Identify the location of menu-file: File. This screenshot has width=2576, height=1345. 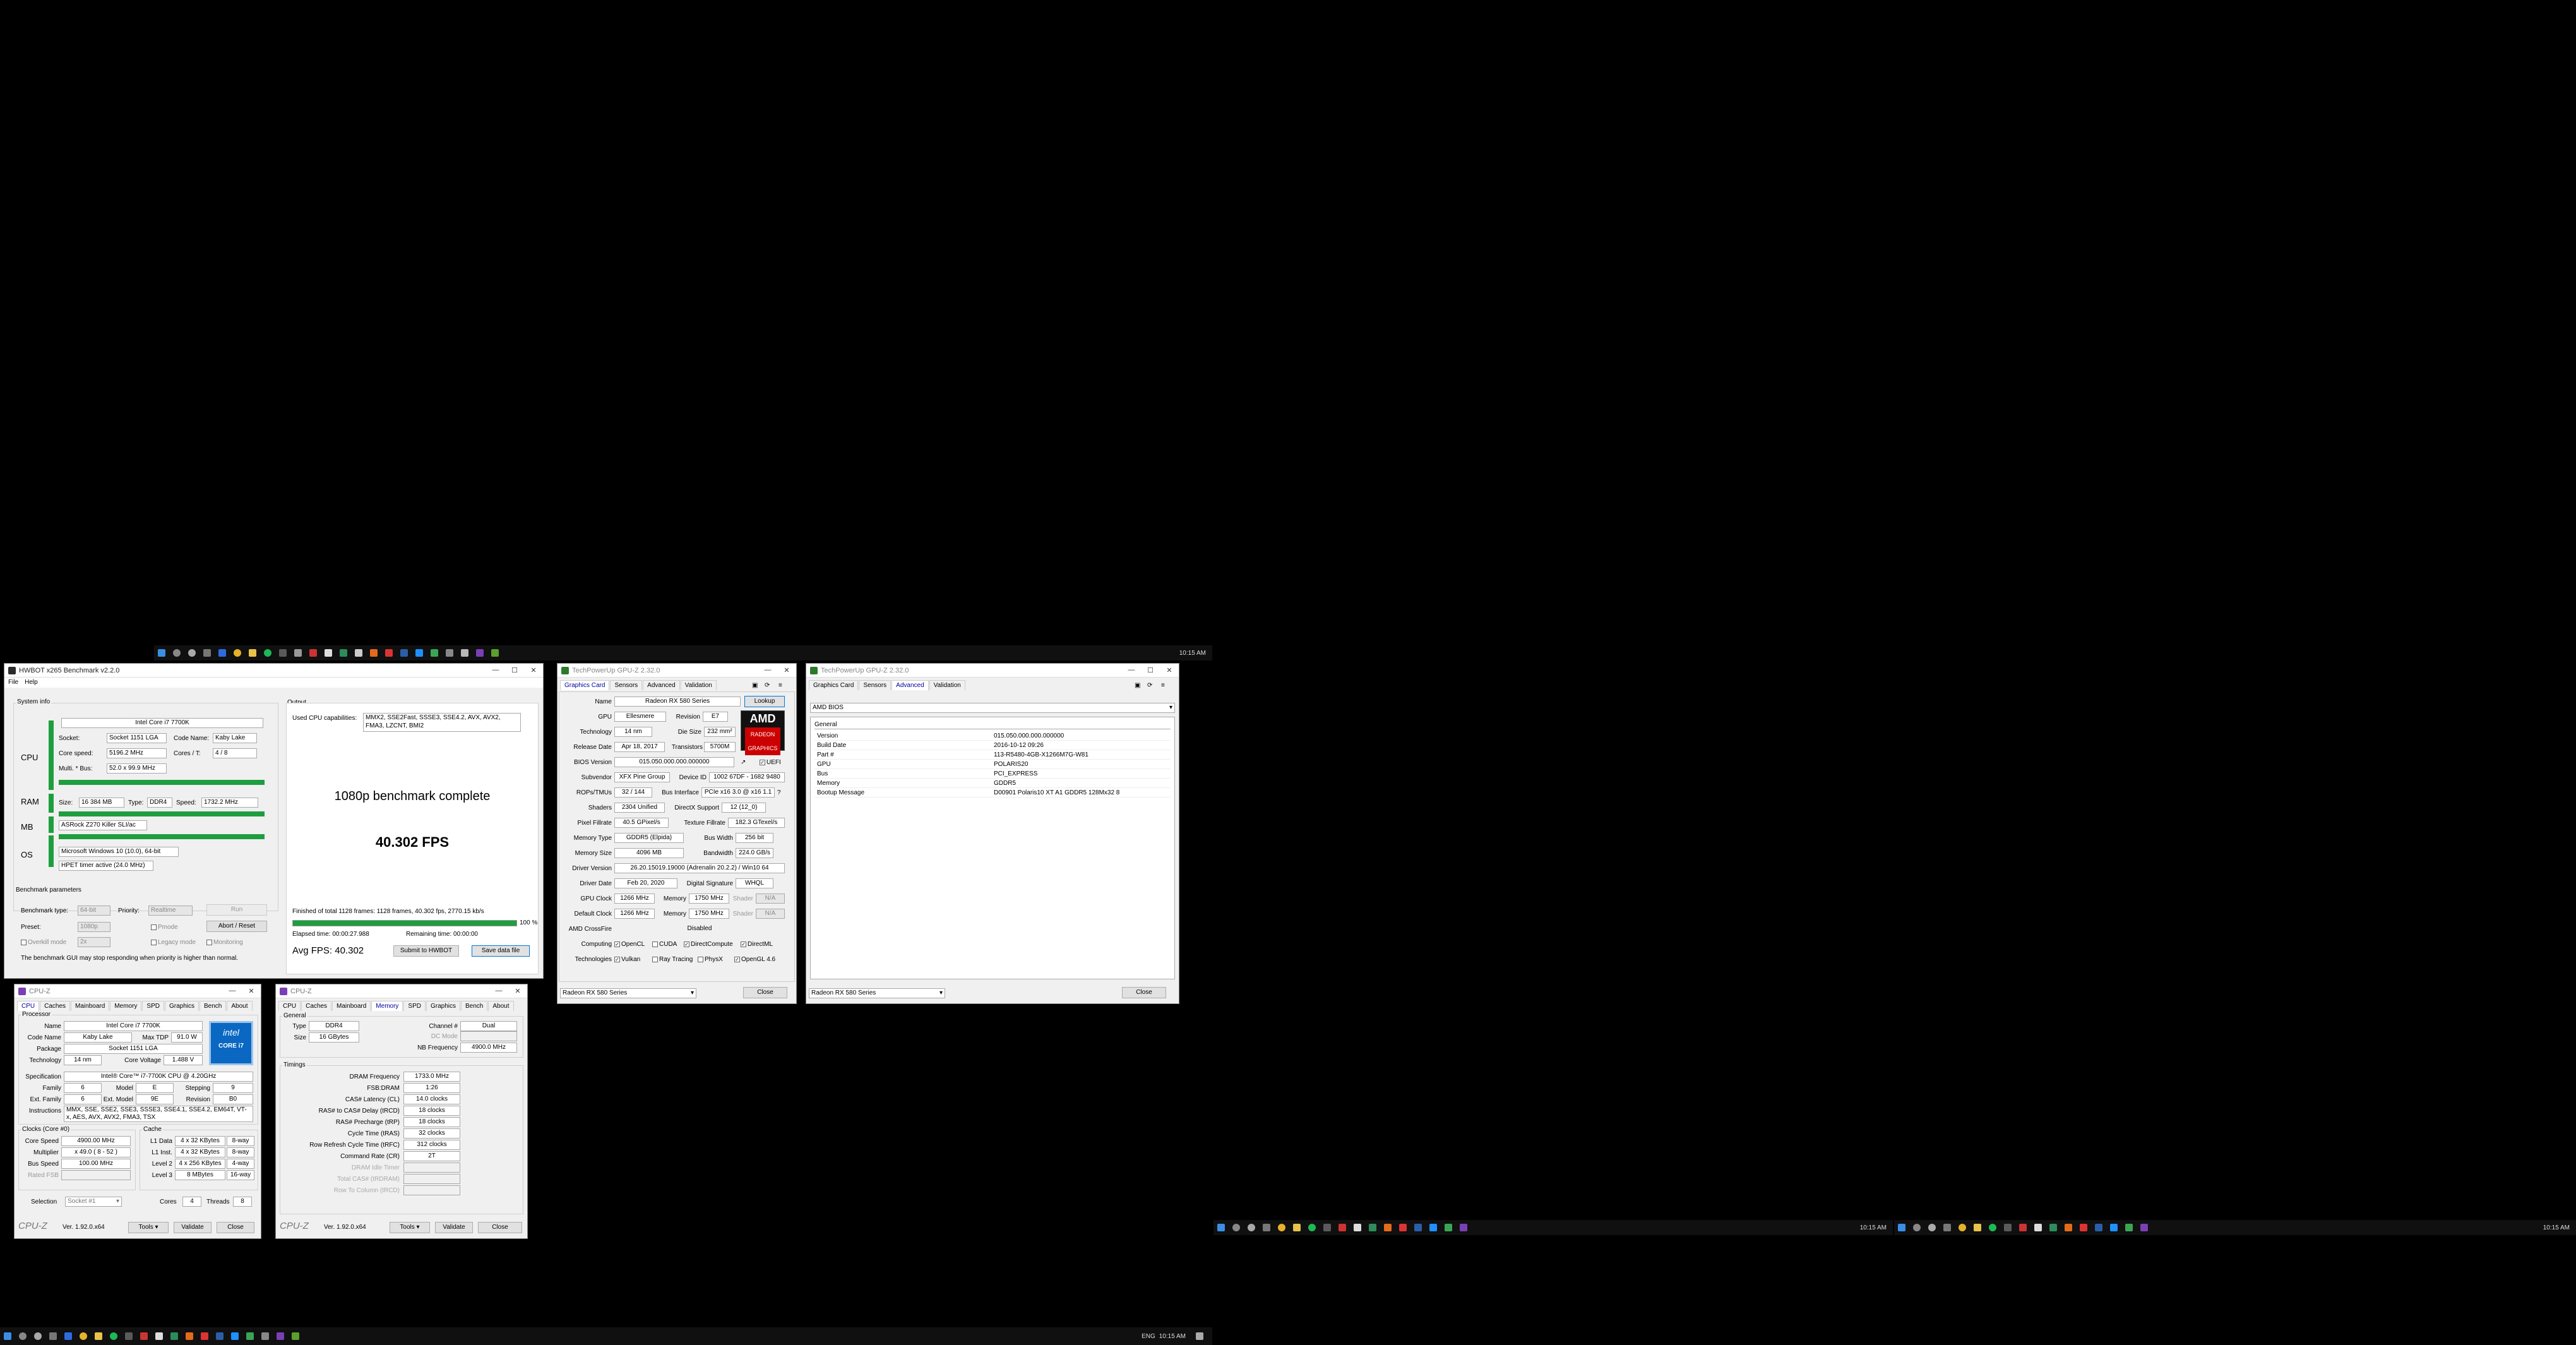
(13, 682).